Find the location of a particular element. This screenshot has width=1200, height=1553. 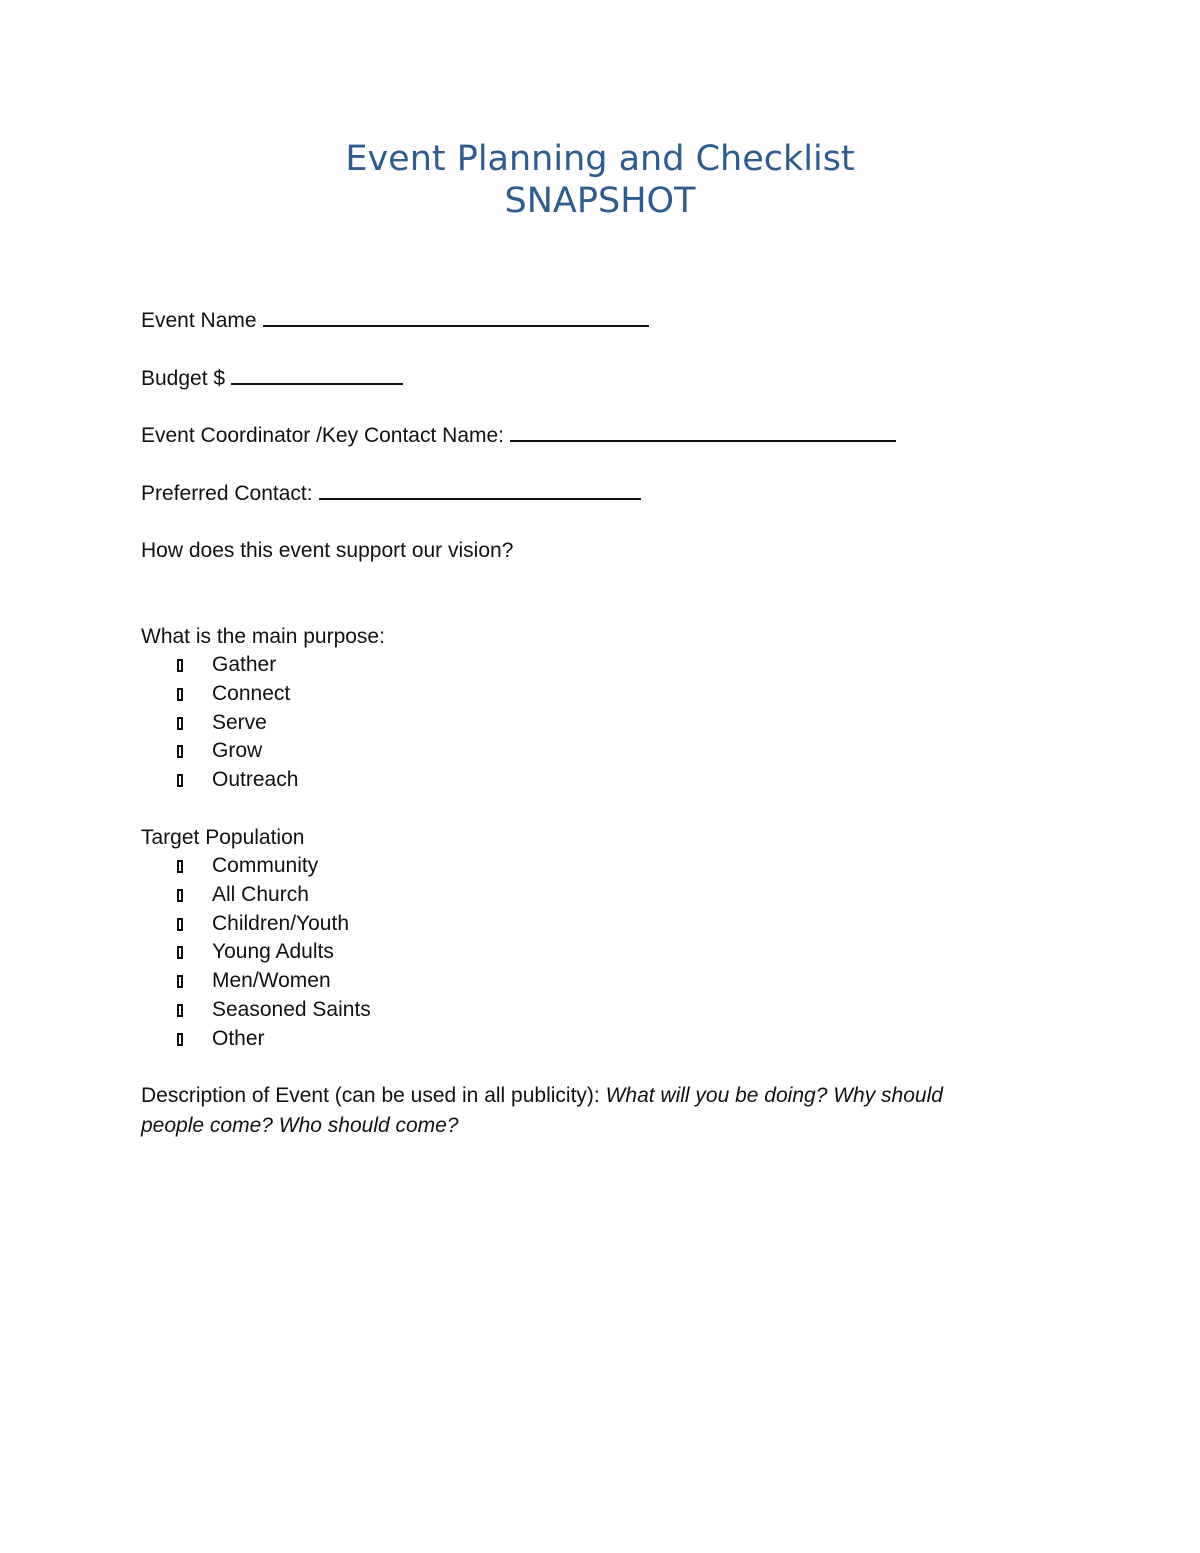

purpose-option-serve: Serve is located at coordinates (263, 723).